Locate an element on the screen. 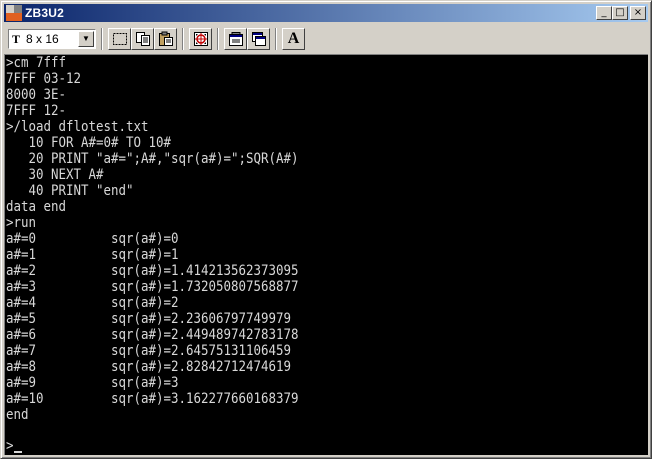 The width and height of the screenshot is (652, 459). target-icon is located at coordinates (200, 39).